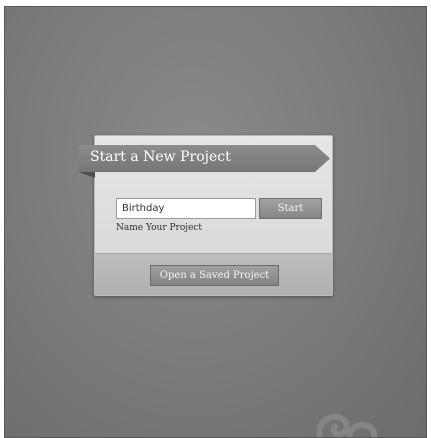 The height and width of the screenshot is (438, 431). What do you see at coordinates (186, 208) in the screenshot?
I see `project-name-input` at bounding box center [186, 208].